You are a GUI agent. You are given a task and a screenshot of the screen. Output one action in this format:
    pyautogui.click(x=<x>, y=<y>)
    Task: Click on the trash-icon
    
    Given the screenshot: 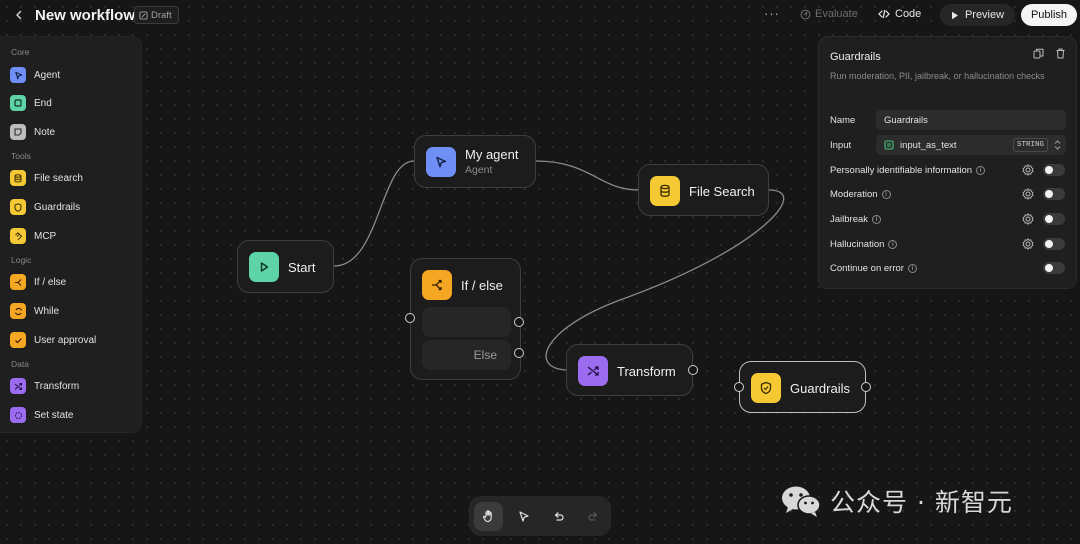 What is the action you would take?
    pyautogui.click(x=1060, y=53)
    